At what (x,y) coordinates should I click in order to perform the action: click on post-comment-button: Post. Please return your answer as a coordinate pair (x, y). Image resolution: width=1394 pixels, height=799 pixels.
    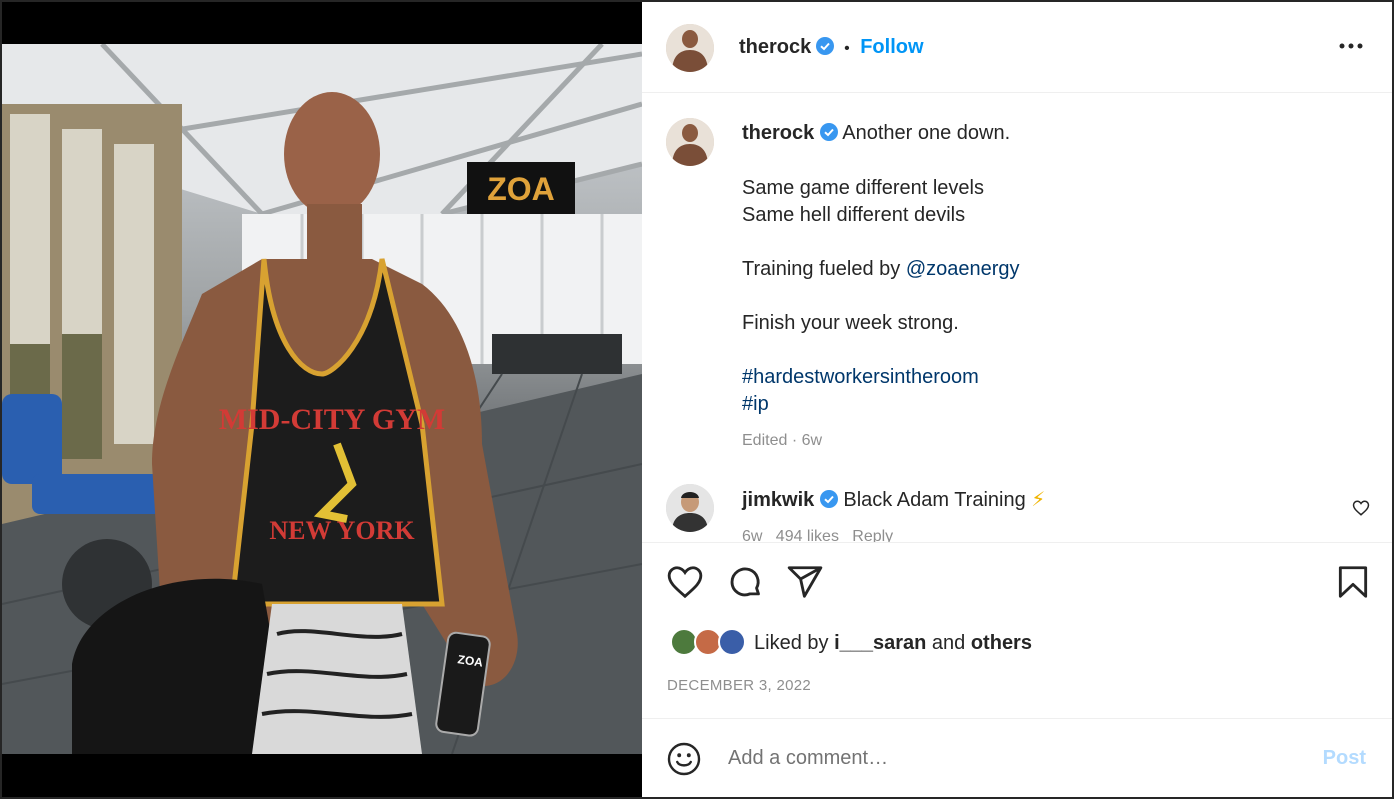
    Looking at the image, I should click on (1344, 758).